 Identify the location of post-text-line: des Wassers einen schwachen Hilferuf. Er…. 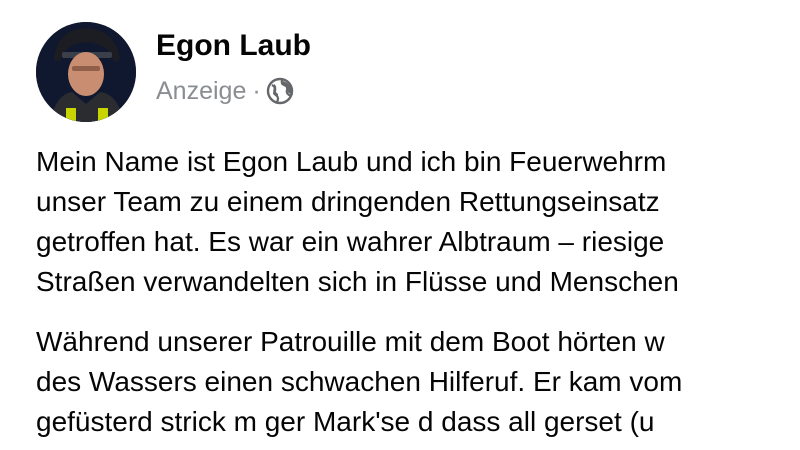
(359, 381).